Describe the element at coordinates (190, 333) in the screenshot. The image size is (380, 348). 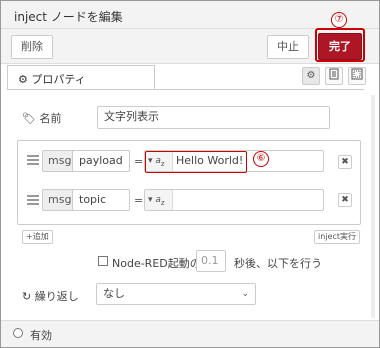
I see `dialog-footer` at that location.